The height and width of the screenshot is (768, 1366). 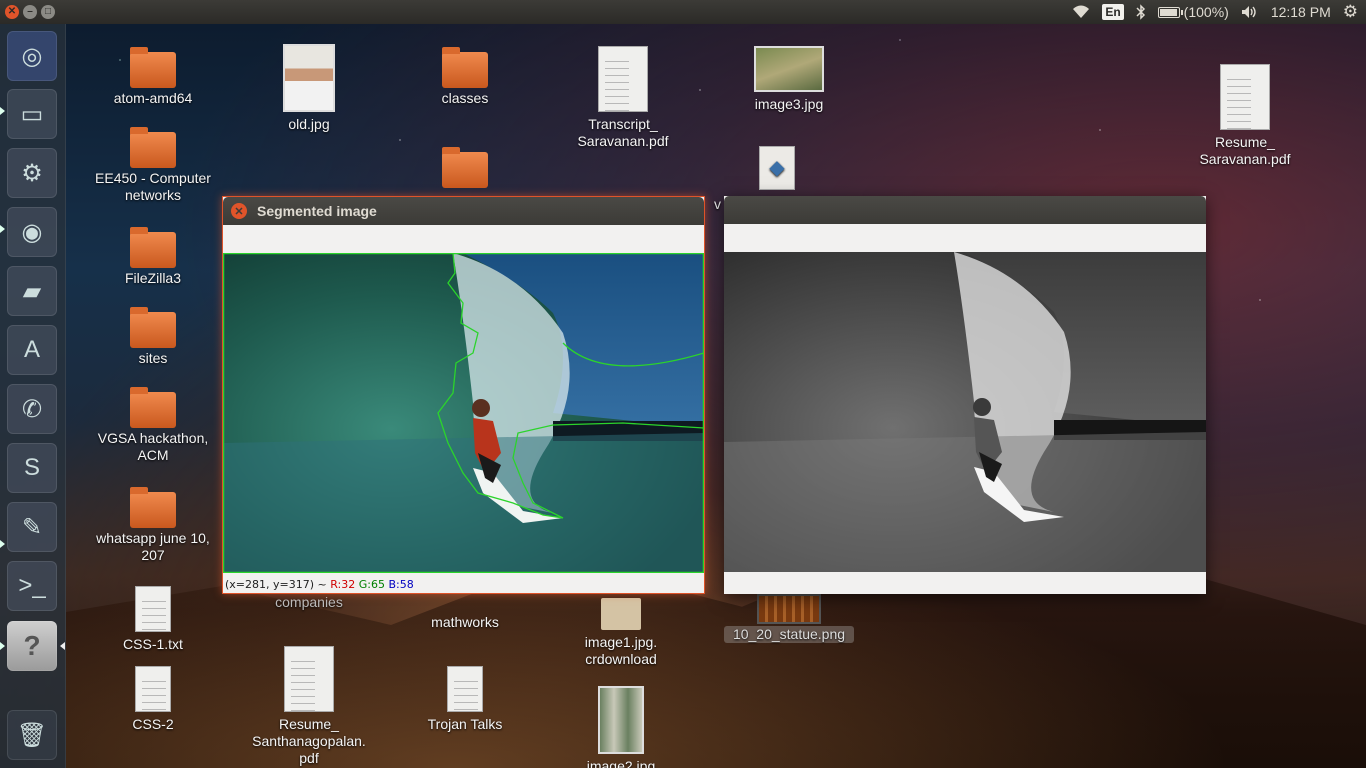 I want to click on volume-icon, so click(x=1250, y=12).